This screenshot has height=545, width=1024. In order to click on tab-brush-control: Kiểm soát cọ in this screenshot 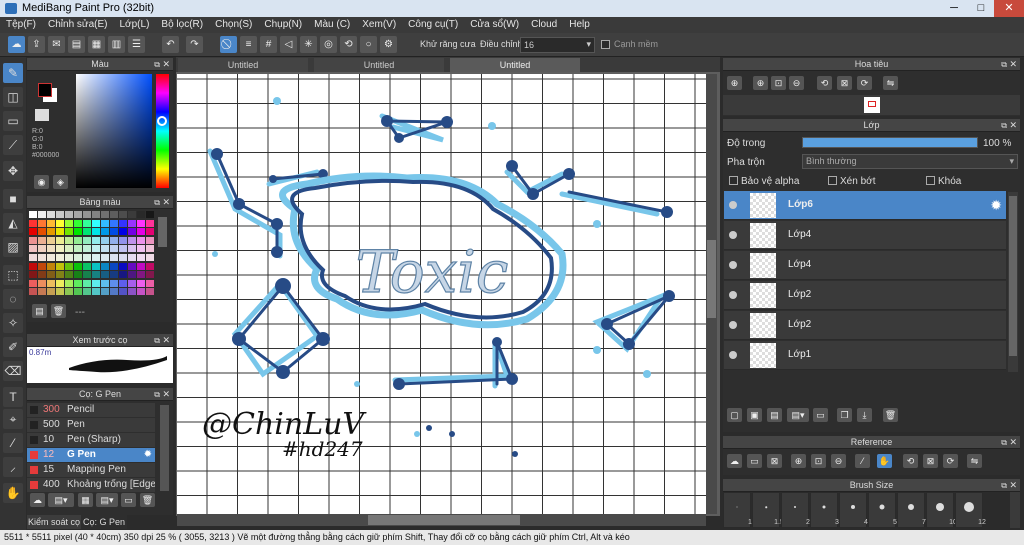, I will do `click(54, 522)`.